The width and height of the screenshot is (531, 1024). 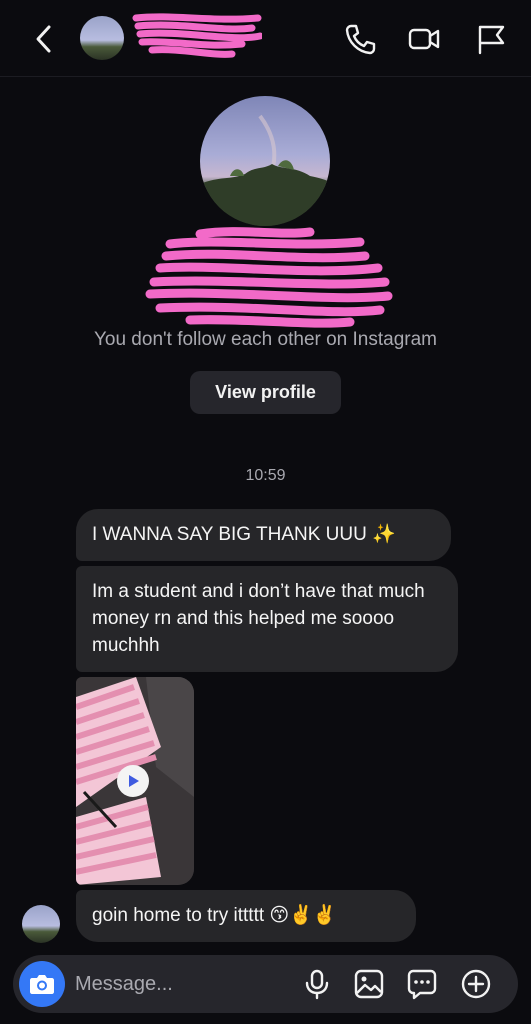 What do you see at coordinates (102, 38) in the screenshot?
I see `contact-avatar` at bounding box center [102, 38].